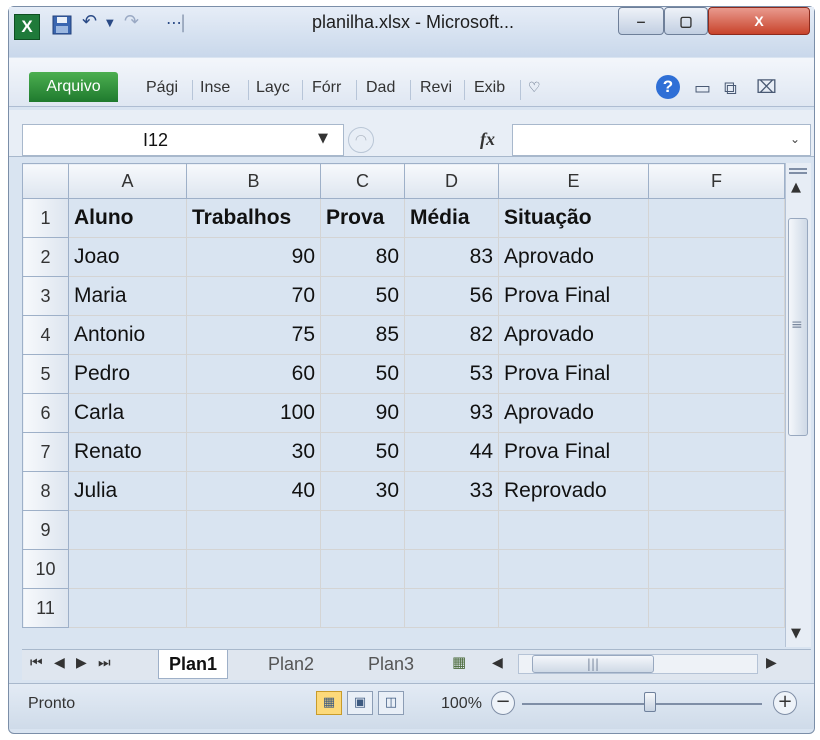 The height and width of the screenshot is (740, 820). Describe the element at coordinates (127, 296) in the screenshot. I see `cell-a3: Maria` at that location.